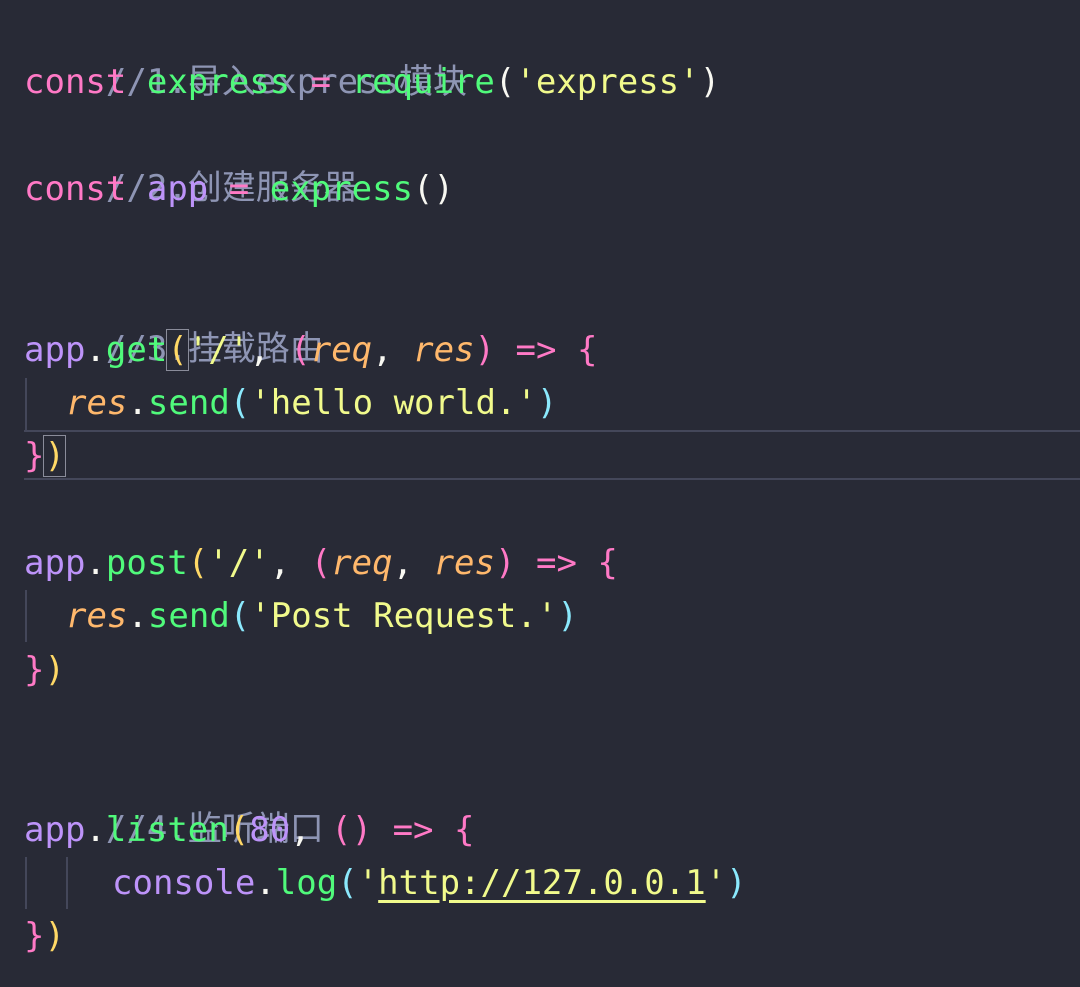 The height and width of the screenshot is (987, 1080). I want to click on code-line-16: app.listen(80, () => {, so click(249, 830).